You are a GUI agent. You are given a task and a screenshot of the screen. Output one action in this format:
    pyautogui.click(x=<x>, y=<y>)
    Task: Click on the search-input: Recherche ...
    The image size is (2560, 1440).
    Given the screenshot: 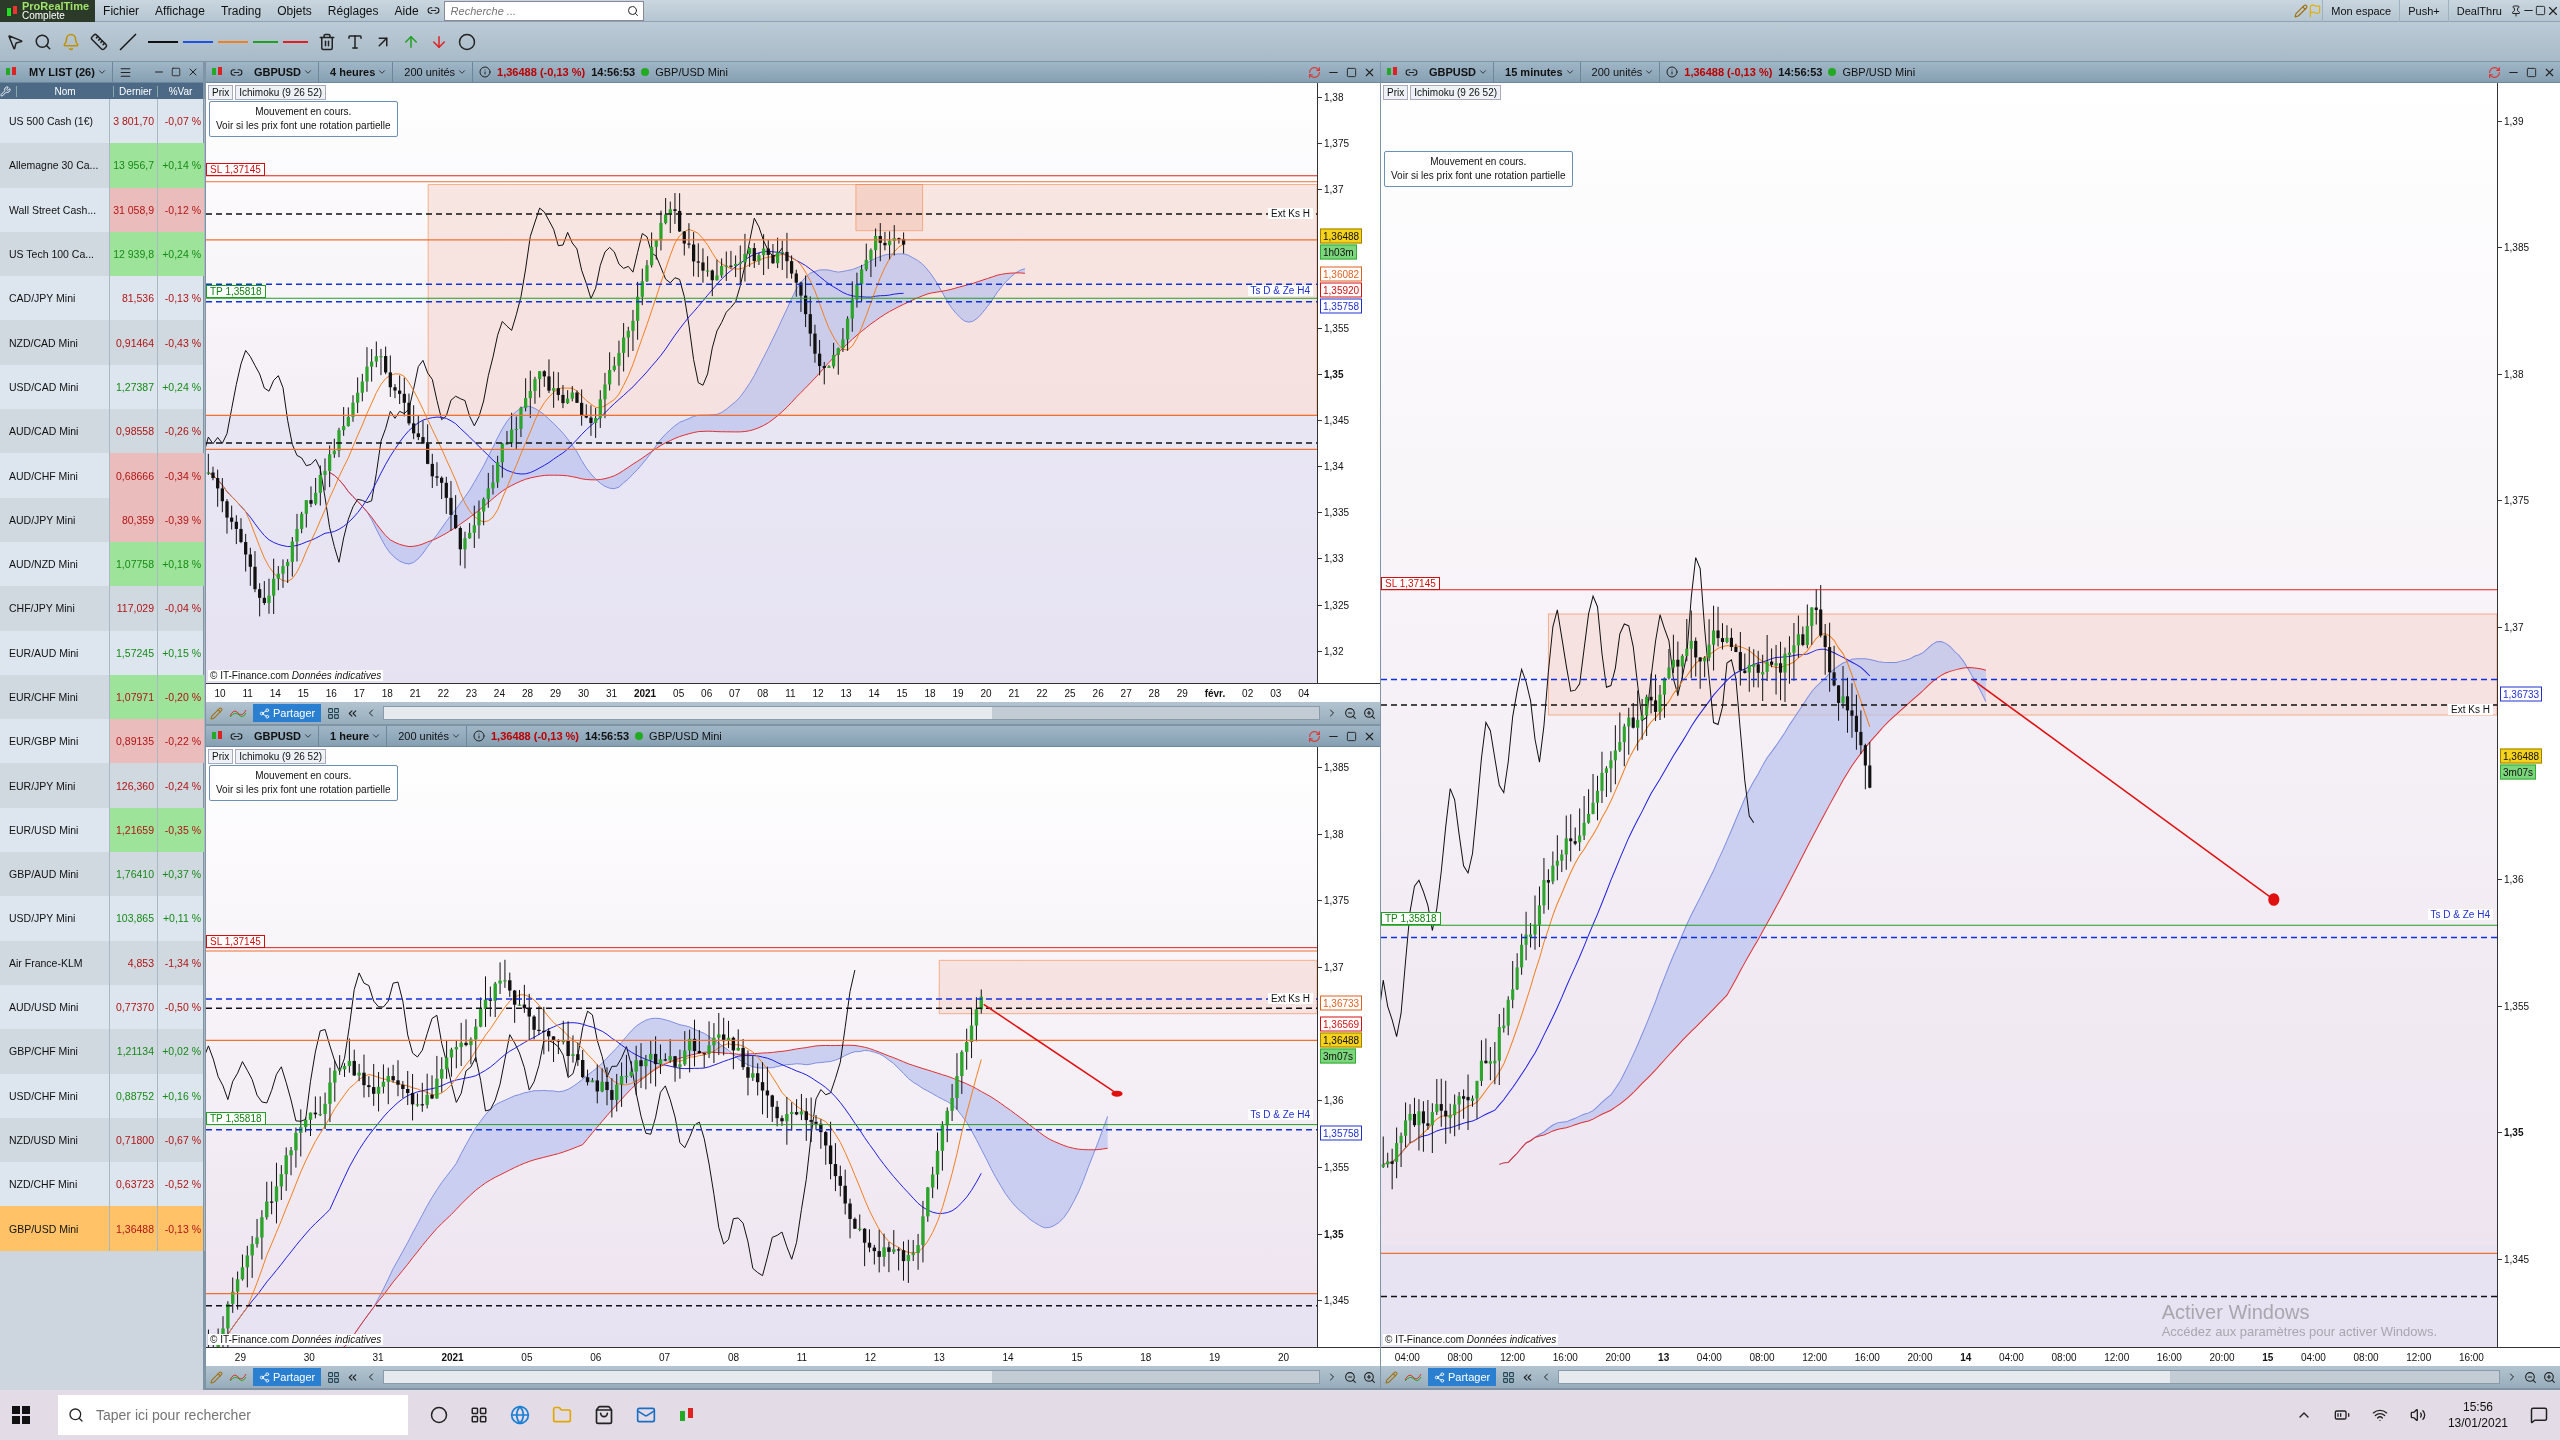 What is the action you would take?
    pyautogui.click(x=537, y=10)
    